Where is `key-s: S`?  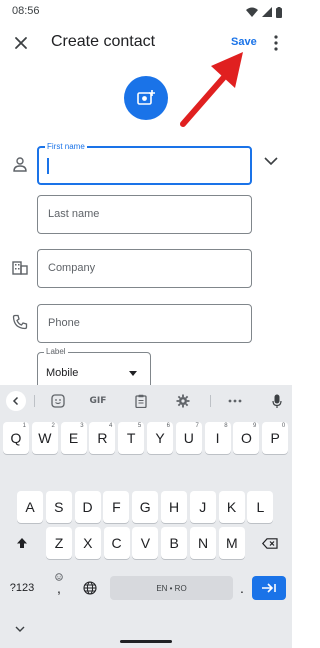 key-s: S is located at coordinates (58, 507).